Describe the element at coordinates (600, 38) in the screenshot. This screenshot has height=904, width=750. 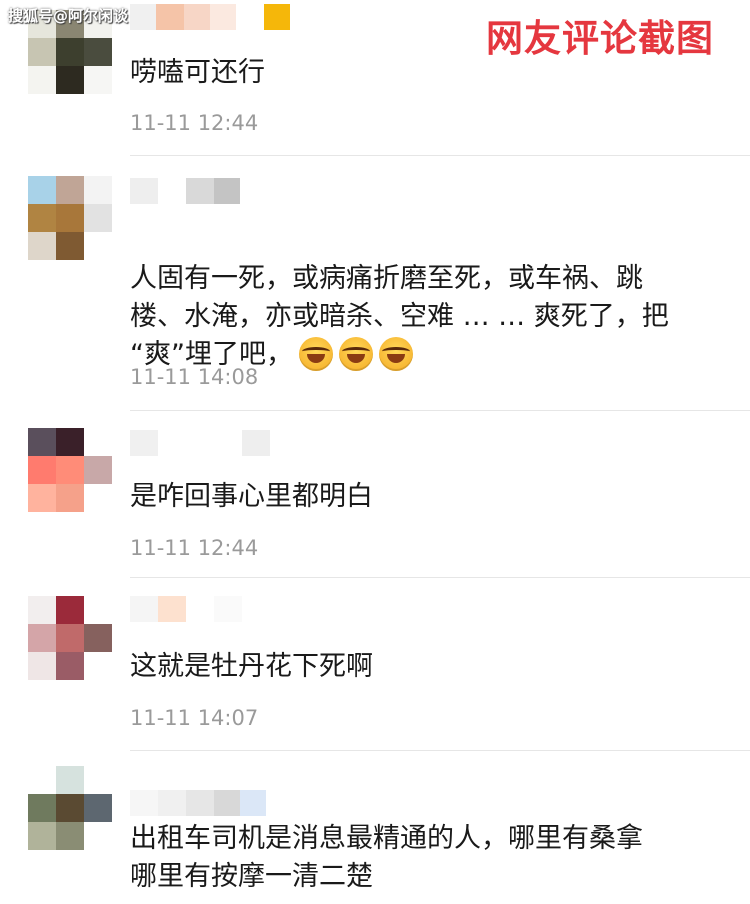
I see `comments-screenshot-stamp: 网友评论截图` at that location.